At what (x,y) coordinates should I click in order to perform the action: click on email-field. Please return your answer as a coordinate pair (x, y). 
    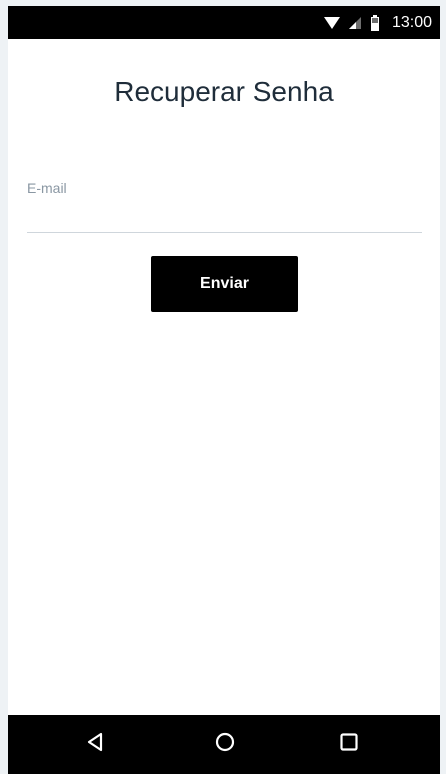
    Looking at the image, I should click on (224, 217).